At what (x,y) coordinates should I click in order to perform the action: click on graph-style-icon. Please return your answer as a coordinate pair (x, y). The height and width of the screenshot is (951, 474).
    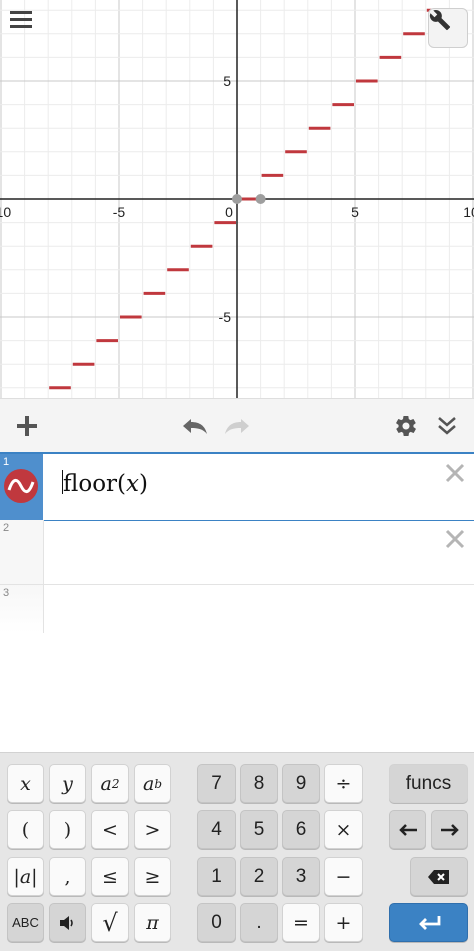
    Looking at the image, I should click on (21, 486).